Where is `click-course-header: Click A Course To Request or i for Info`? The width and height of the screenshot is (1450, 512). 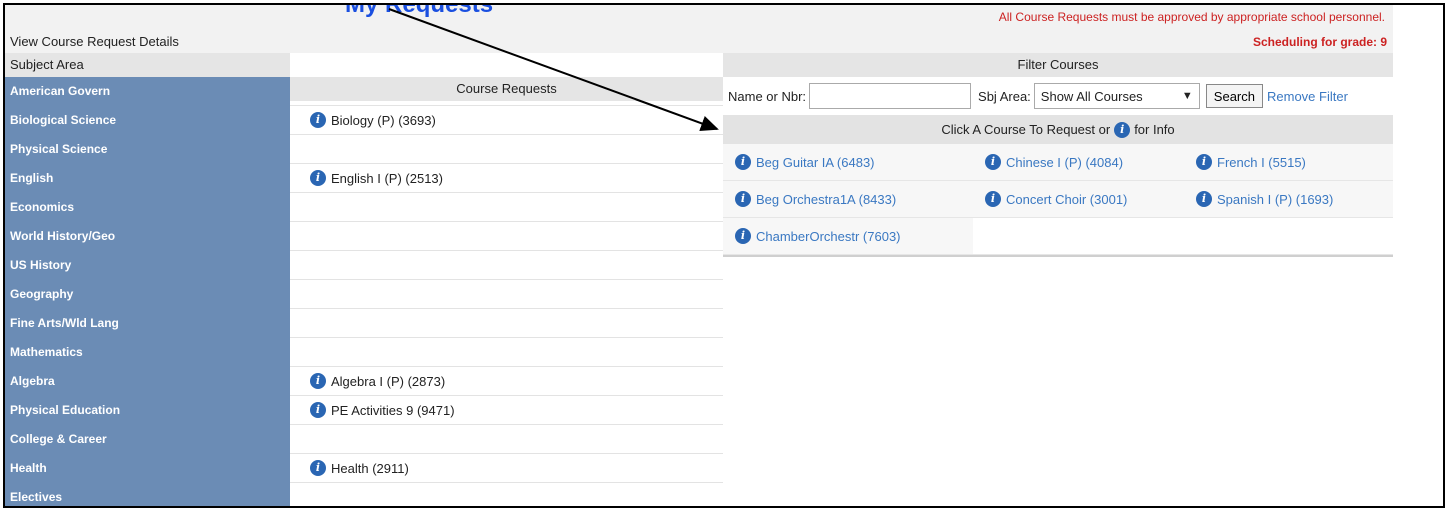
click-course-header: Click A Course To Request or i for Info is located at coordinates (1058, 129).